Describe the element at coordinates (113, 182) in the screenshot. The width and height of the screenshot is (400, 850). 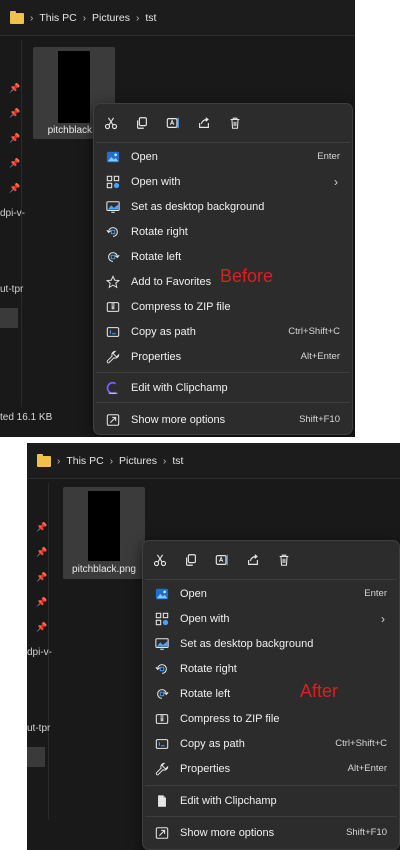
I see `open-with-icon` at that location.